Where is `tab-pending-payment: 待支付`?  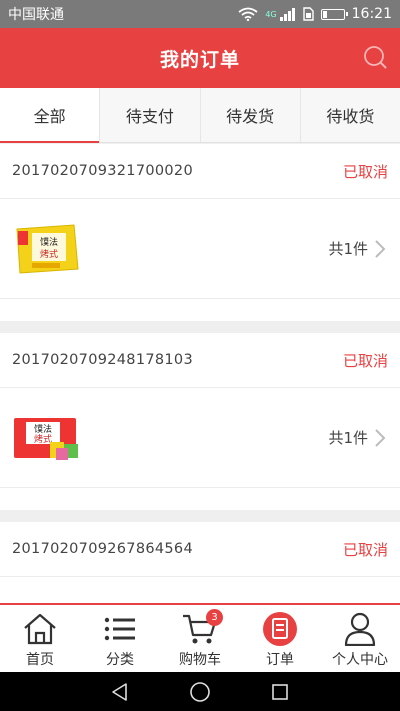
tab-pending-payment: 待支付 is located at coordinates (150, 115).